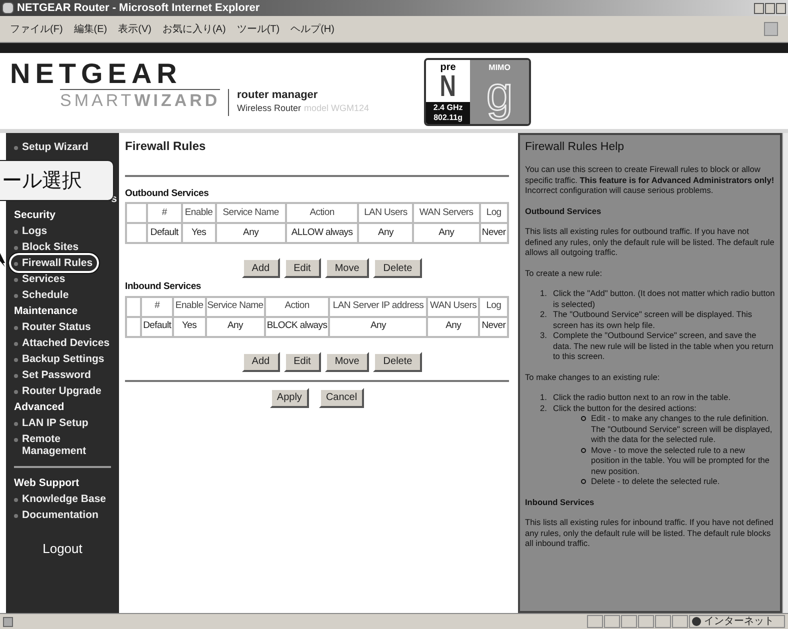 This screenshot has height=629, width=788. I want to click on help-paragraph: To make changes to an existing rule:, so click(593, 377).